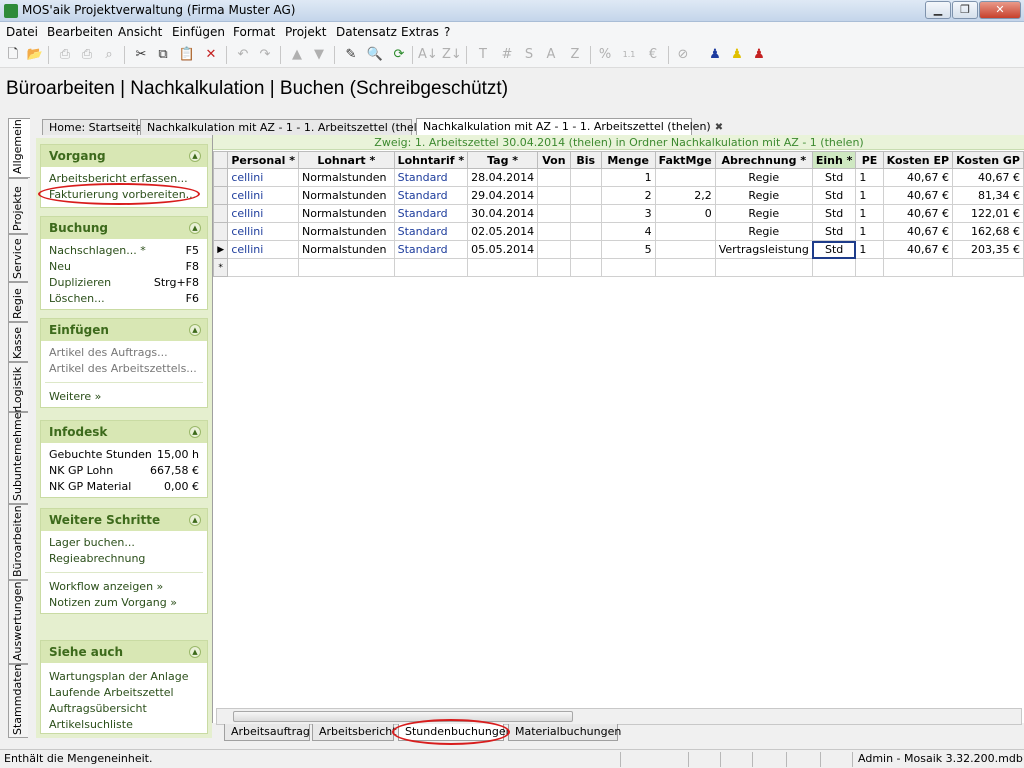 This screenshot has height=768, width=1024. I want to click on vtab-stammdaten: Stammdaten, so click(18, 701).